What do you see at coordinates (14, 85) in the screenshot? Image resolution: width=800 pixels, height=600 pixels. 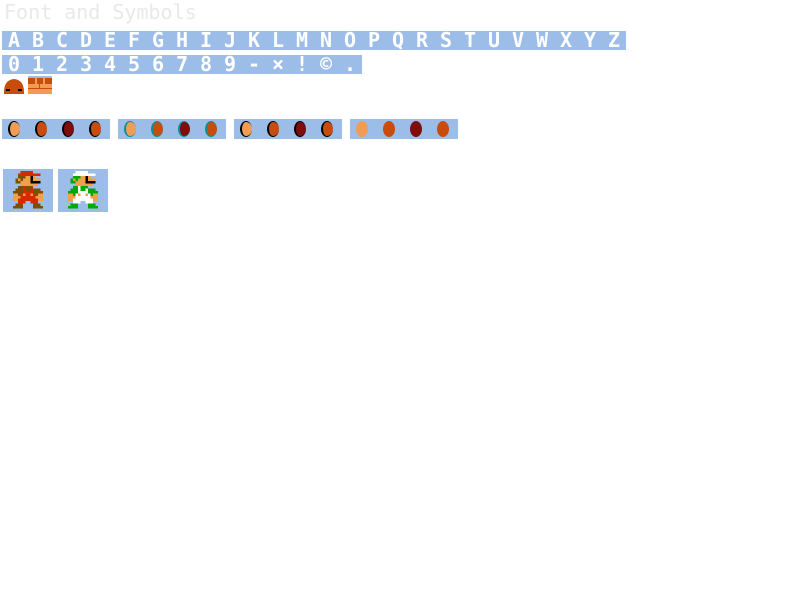 I see `goomba-icon` at bounding box center [14, 85].